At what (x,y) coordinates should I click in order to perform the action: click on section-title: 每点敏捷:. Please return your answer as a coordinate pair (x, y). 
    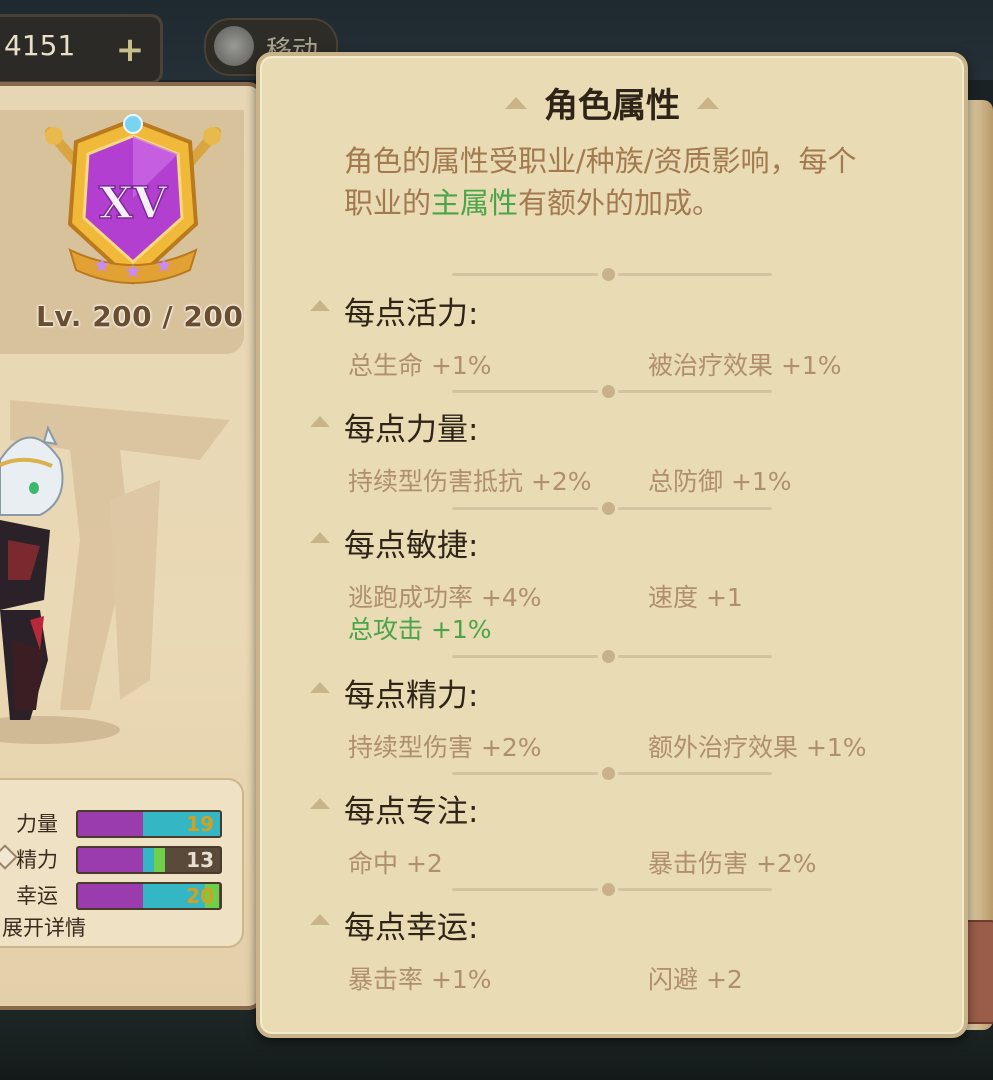
    Looking at the image, I should click on (411, 546).